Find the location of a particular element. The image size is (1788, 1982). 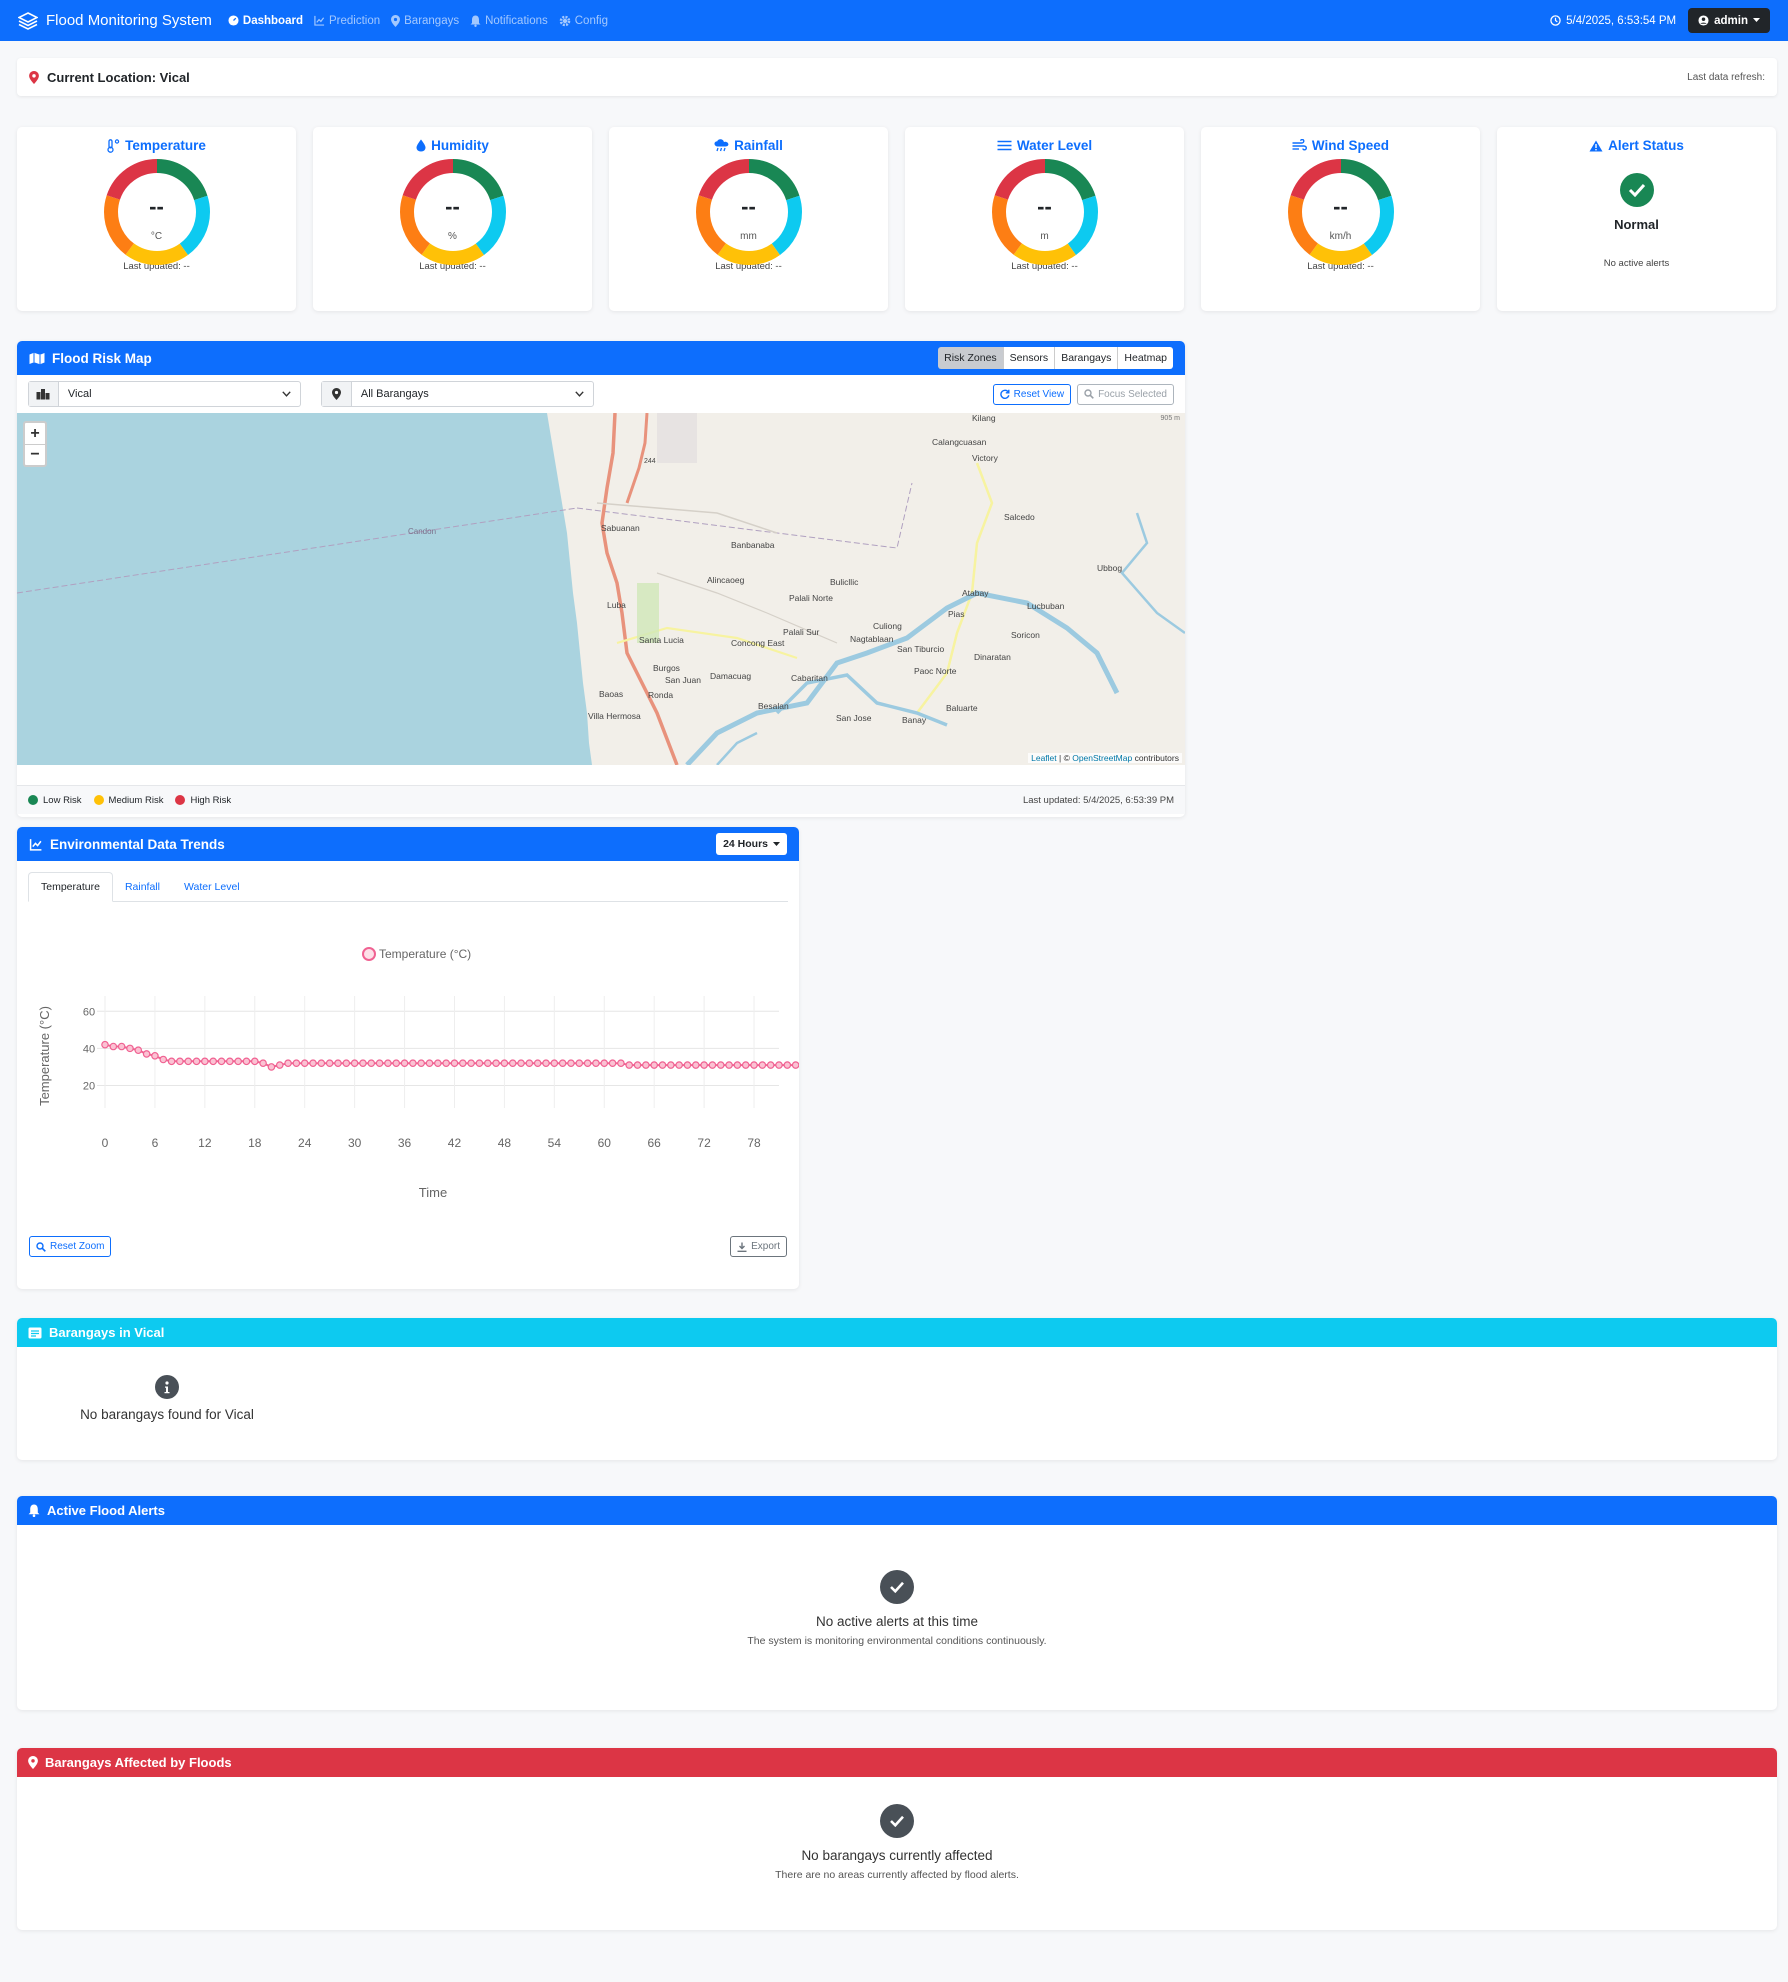

layer-barangays-button: Barangays is located at coordinates (1087, 358).